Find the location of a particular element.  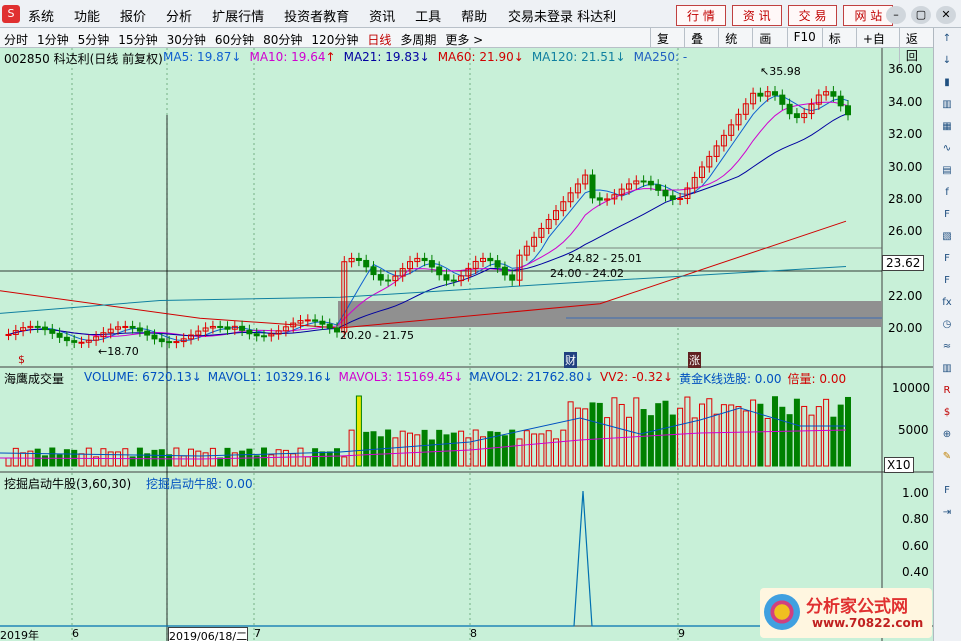

fio-icon: F is located at coordinates (947, 214).